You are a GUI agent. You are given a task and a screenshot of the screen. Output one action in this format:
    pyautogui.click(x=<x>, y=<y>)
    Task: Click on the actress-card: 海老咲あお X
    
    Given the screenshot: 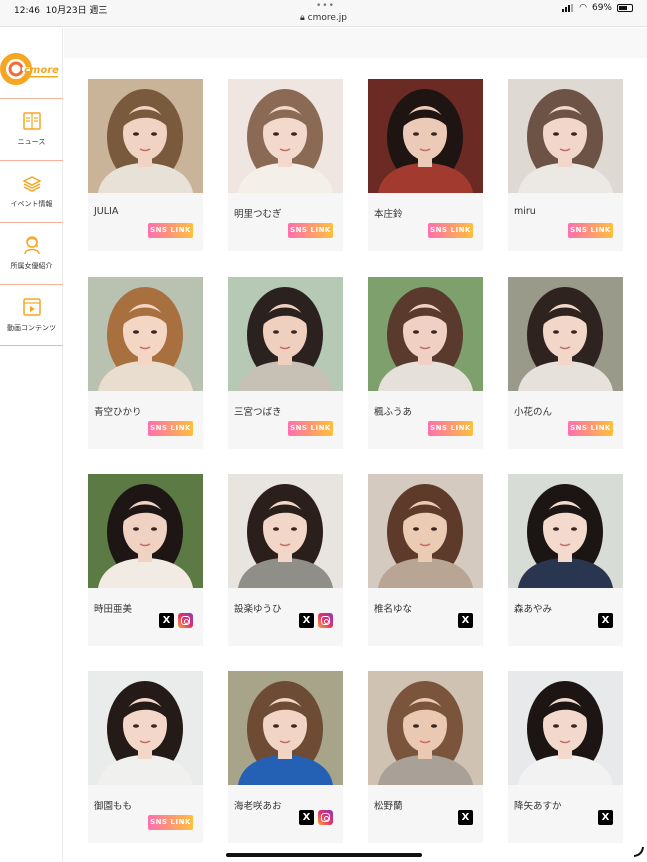 What is the action you would take?
    pyautogui.click(x=285, y=757)
    